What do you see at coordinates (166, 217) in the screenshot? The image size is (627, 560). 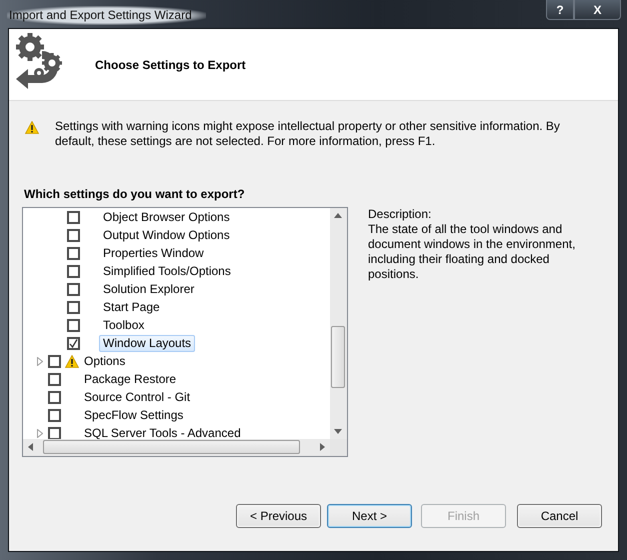 I see `tree-item: Object Browser Options` at bounding box center [166, 217].